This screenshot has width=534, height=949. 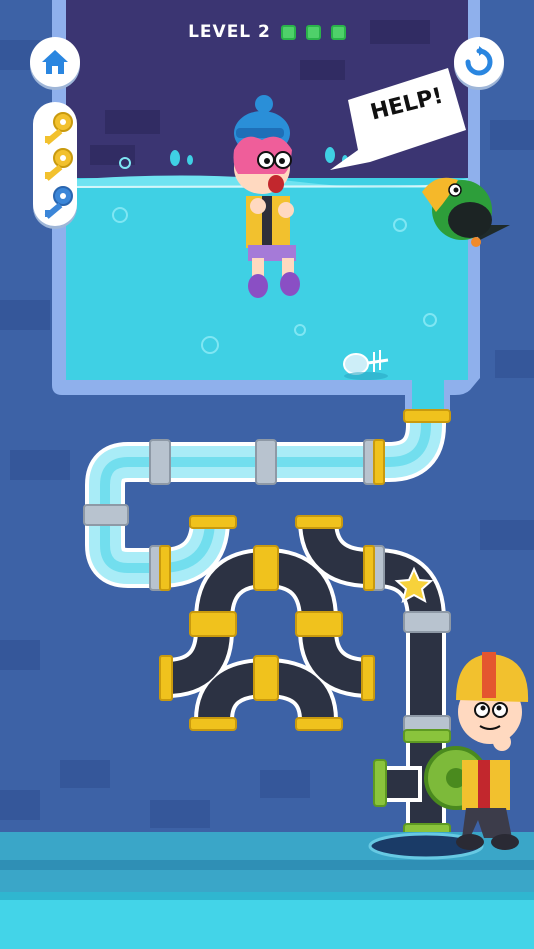 I want to click on keys-panel, so click(x=55, y=164).